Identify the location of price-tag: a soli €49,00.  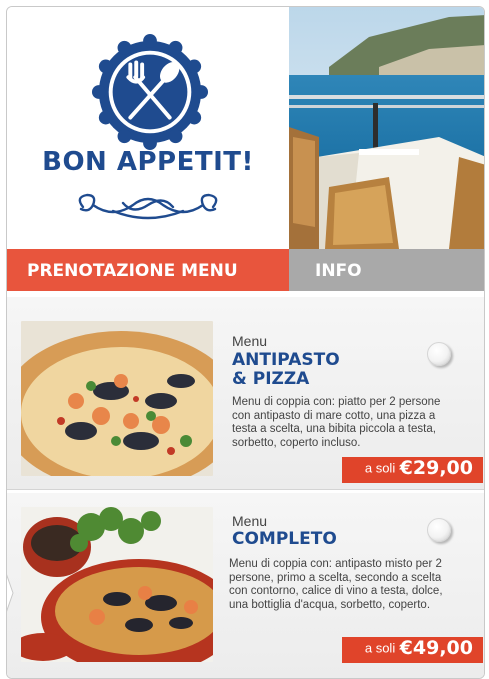
(412, 650).